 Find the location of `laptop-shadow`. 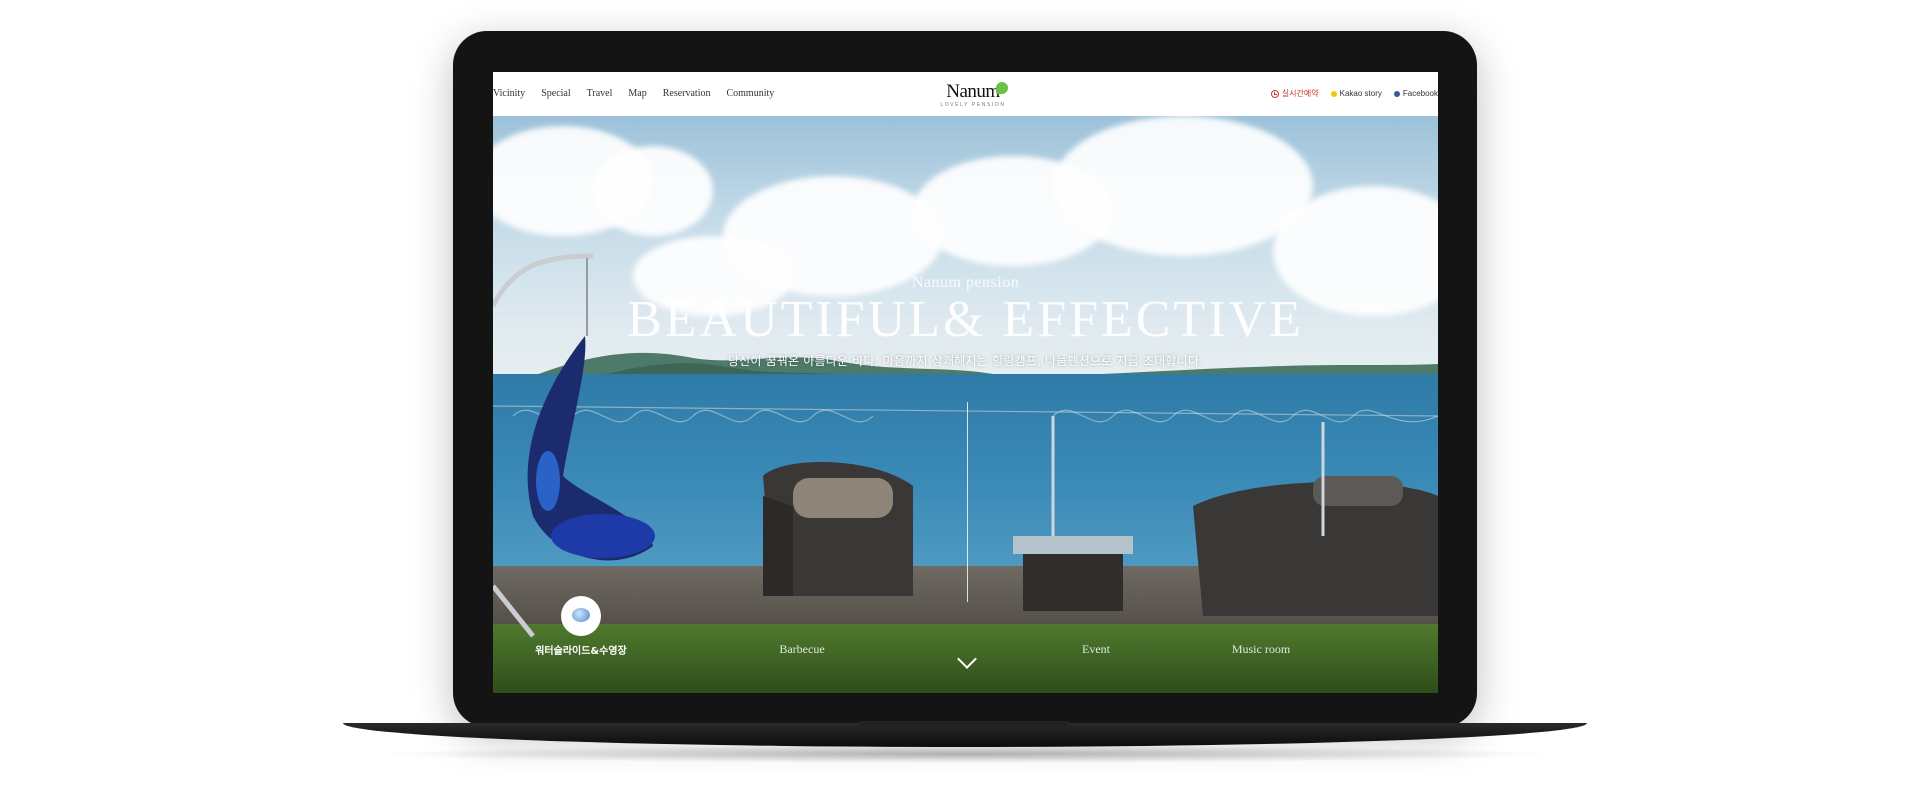

laptop-shadow is located at coordinates (965, 754).